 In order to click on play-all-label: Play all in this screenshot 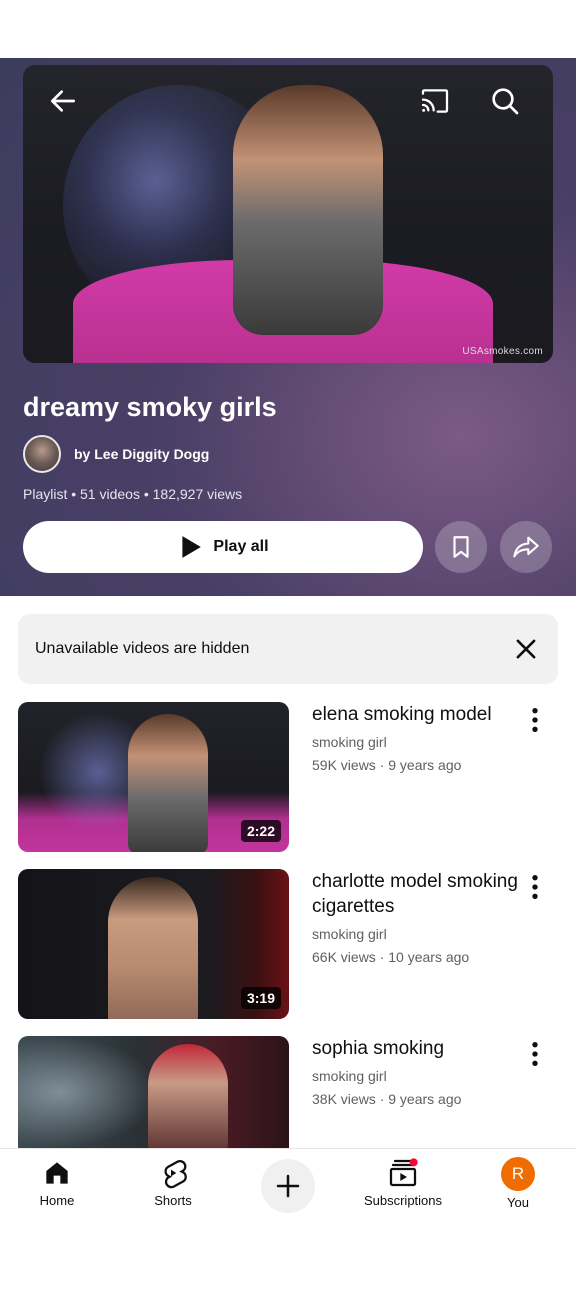, I will do `click(241, 546)`.